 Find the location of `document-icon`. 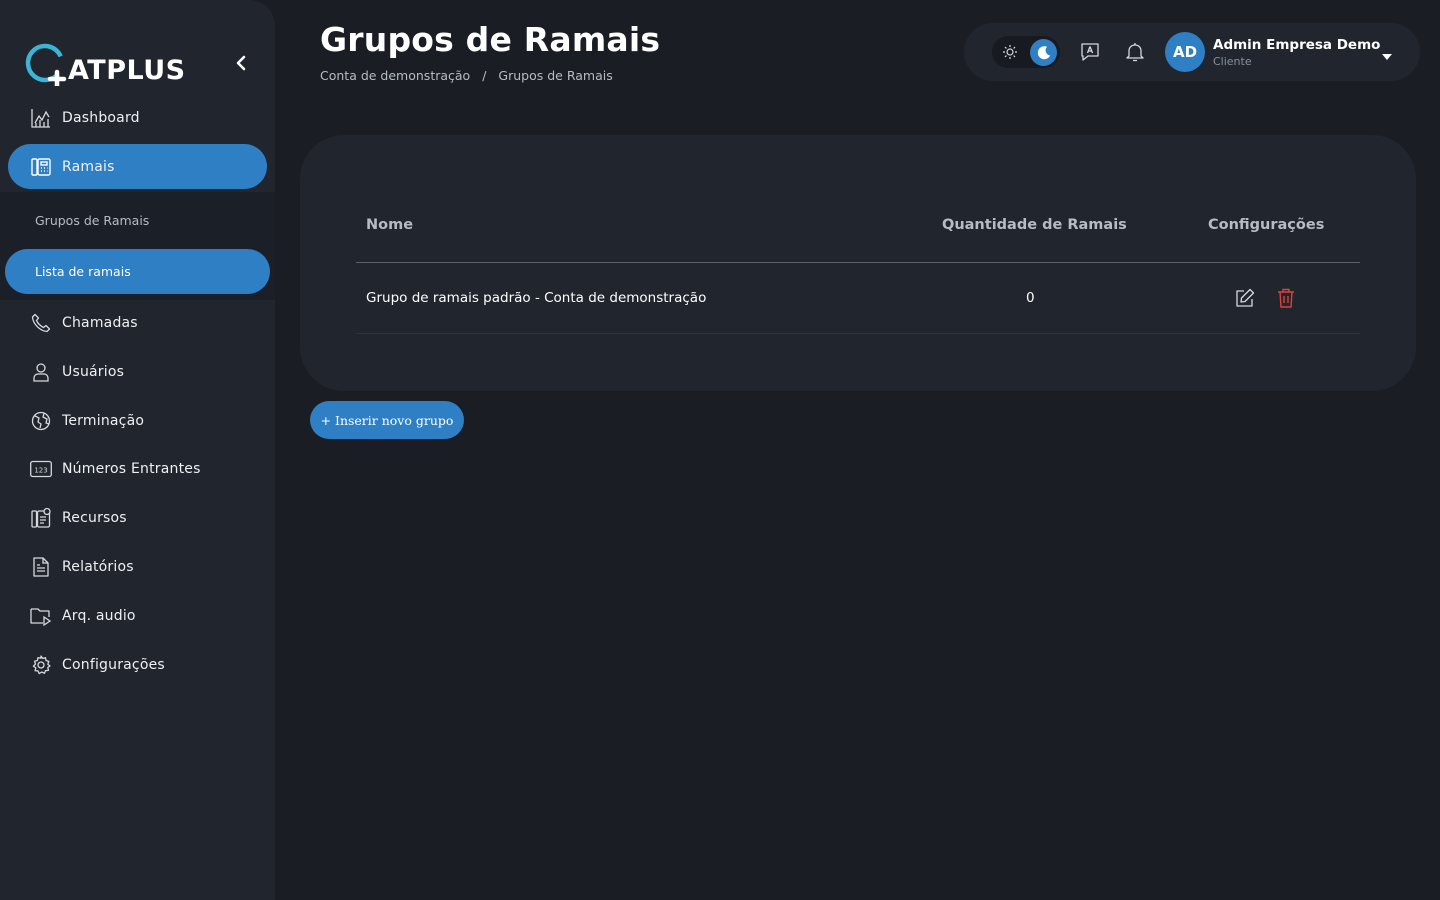

document-icon is located at coordinates (41, 567).